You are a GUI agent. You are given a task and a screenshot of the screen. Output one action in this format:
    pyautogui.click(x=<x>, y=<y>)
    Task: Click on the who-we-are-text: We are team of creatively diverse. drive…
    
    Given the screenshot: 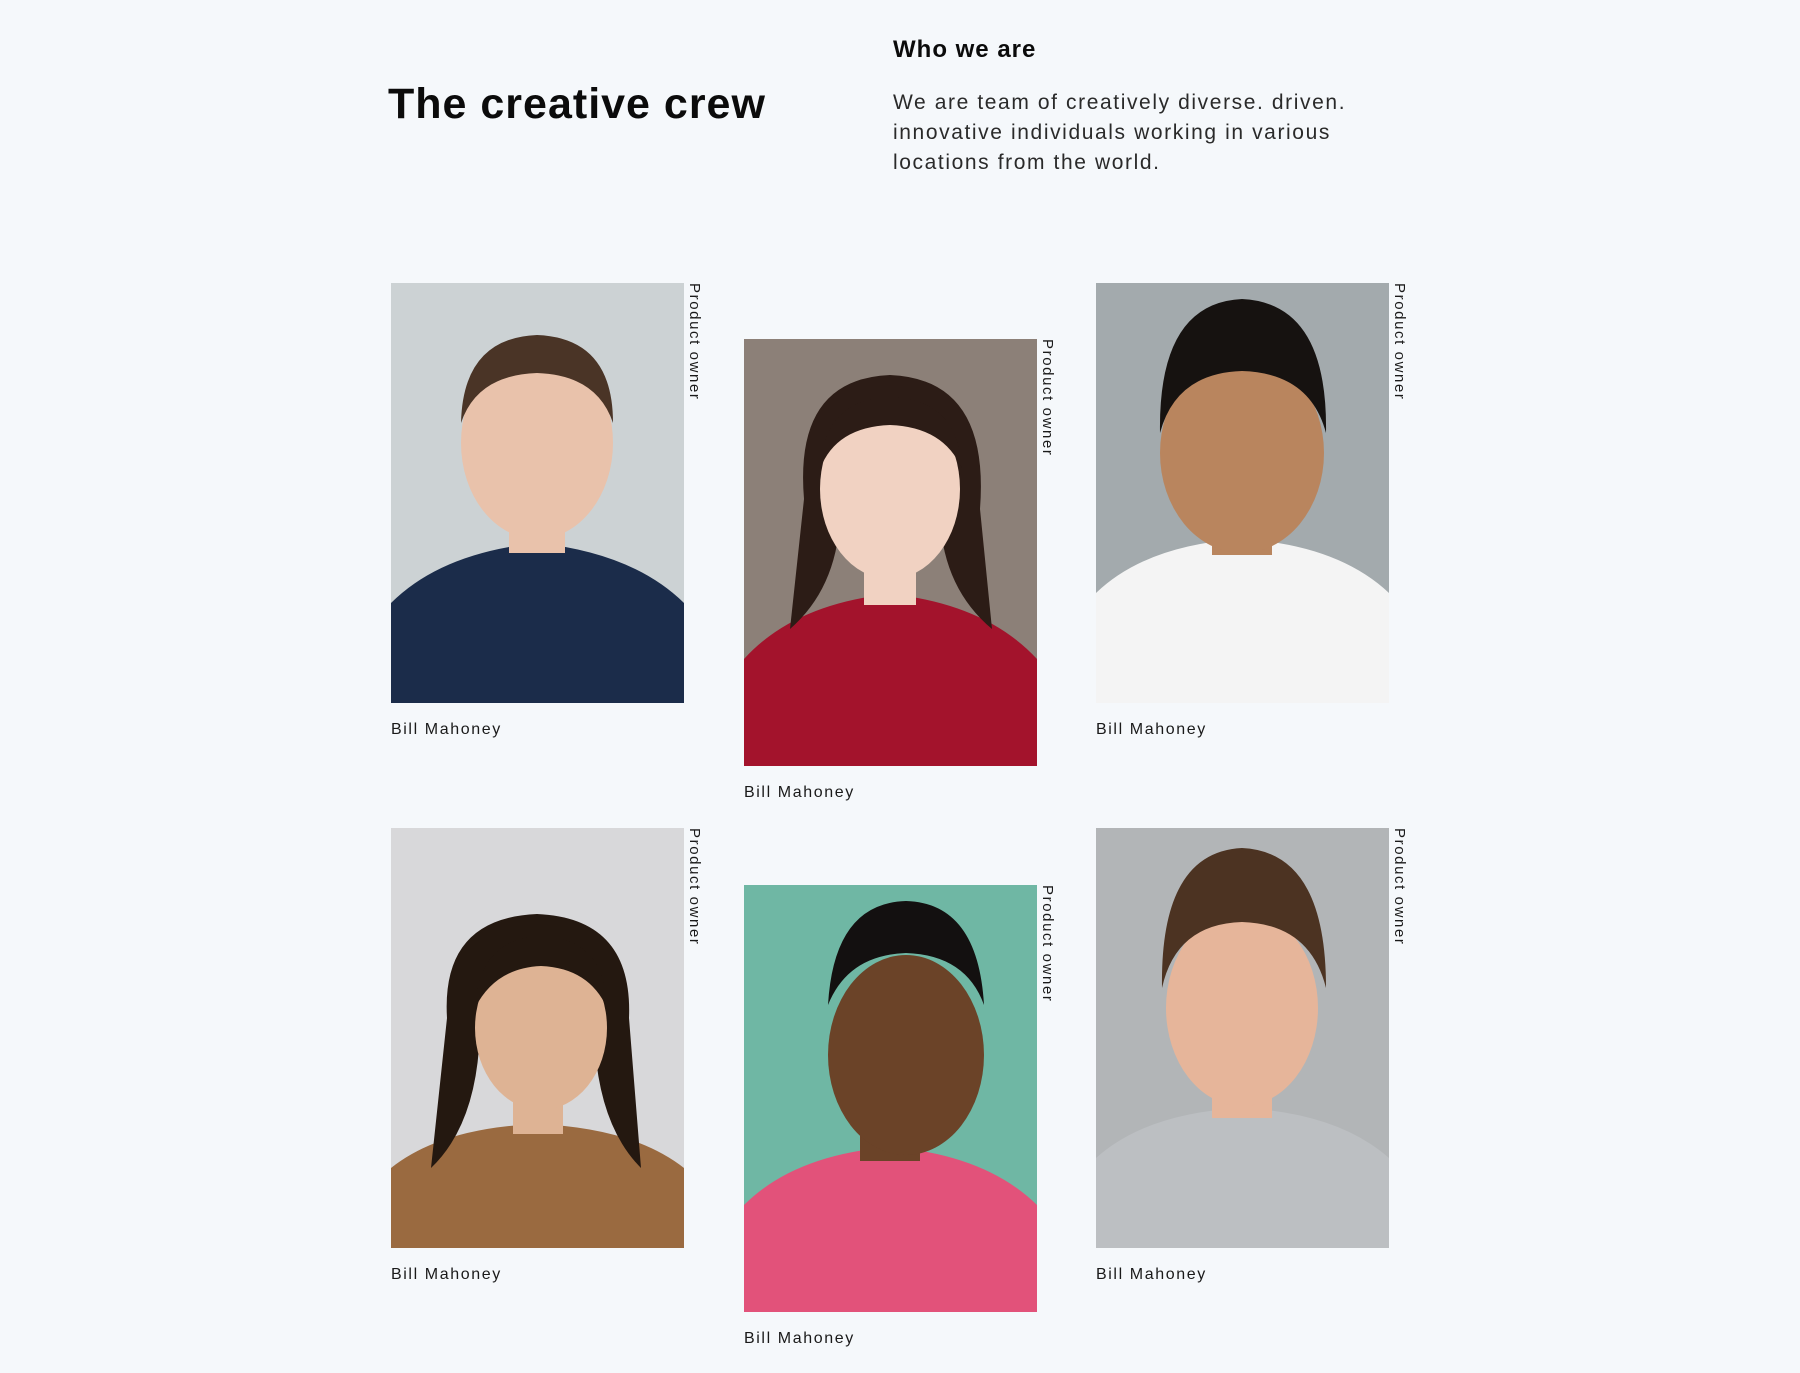 What is the action you would take?
    pyautogui.click(x=1120, y=132)
    